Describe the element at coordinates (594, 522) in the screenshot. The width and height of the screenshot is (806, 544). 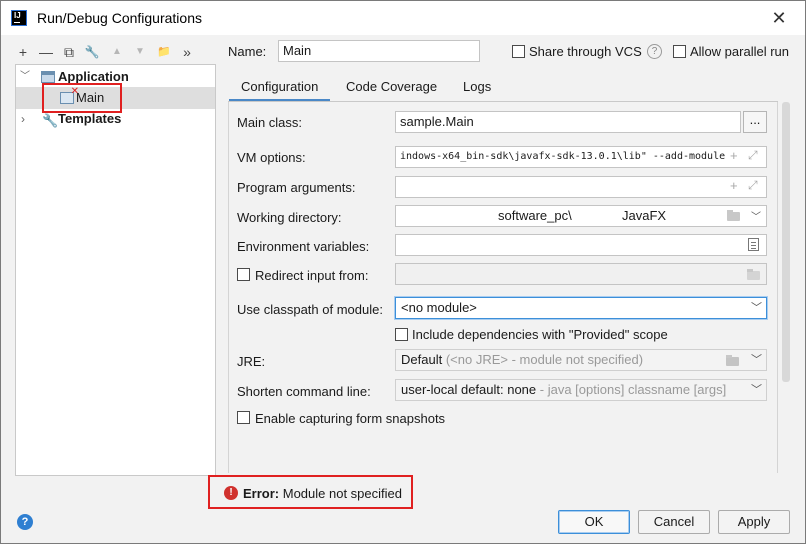
I see `ok-button: OK` at that location.